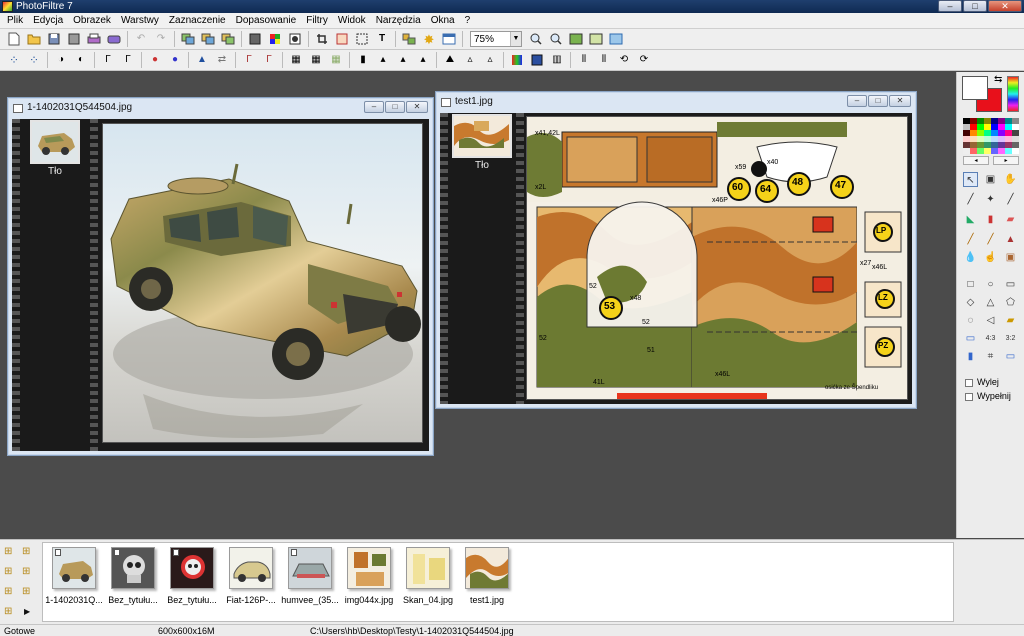  Describe the element at coordinates (998, 79) in the screenshot. I see `swap-colors-icon: ⇆` at that location.